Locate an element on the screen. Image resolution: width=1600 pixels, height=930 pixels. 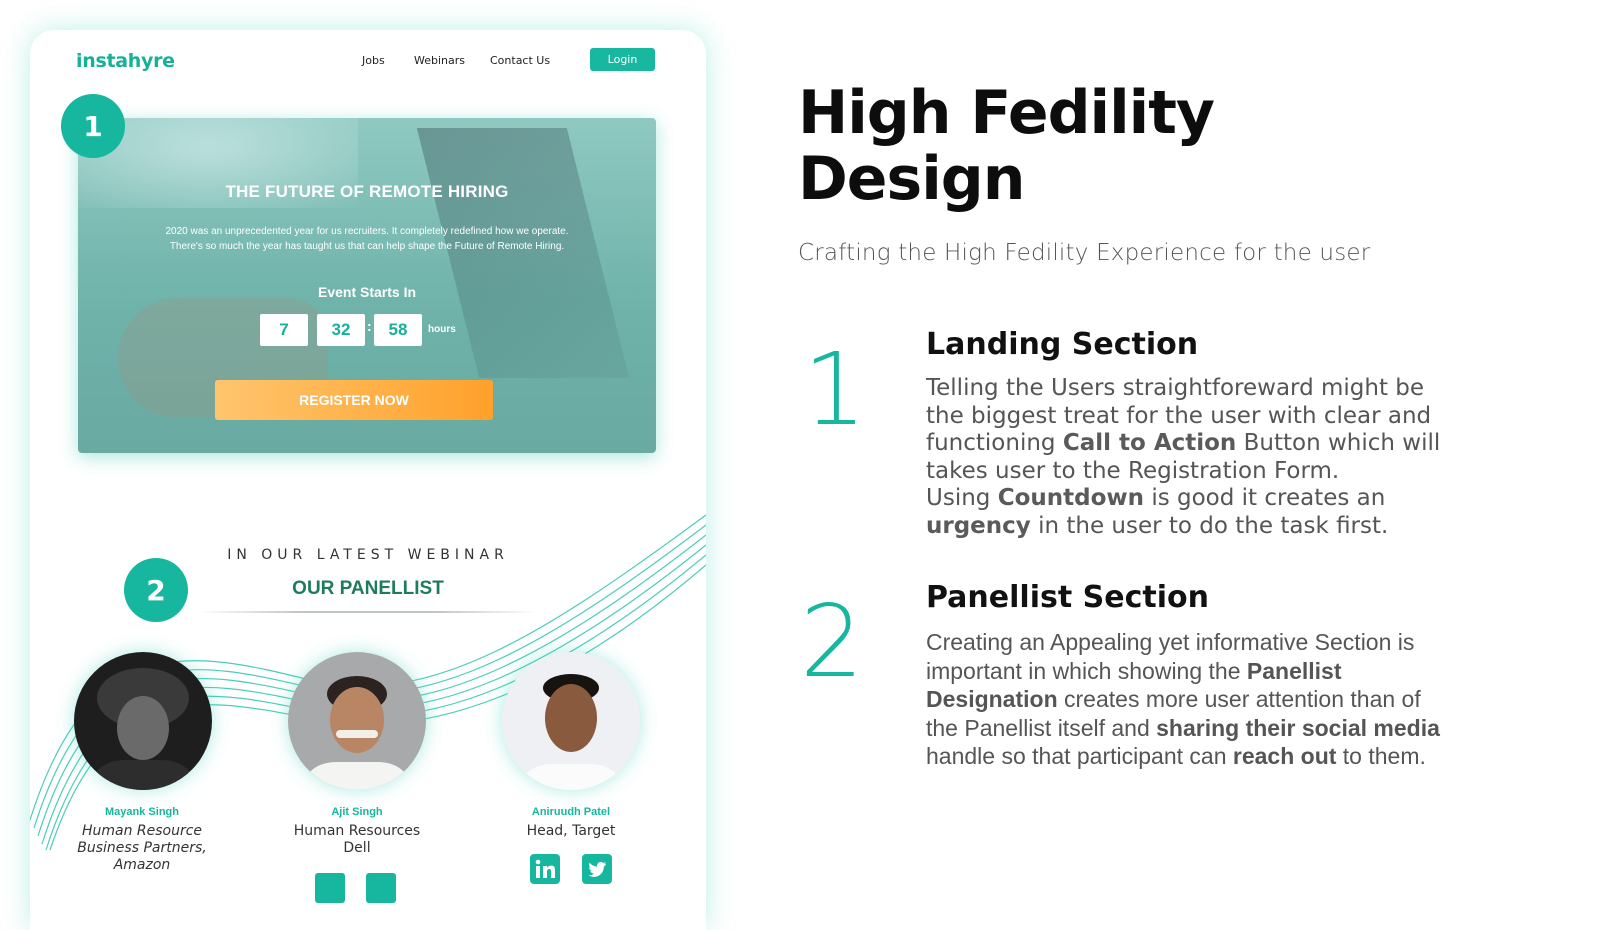
body-line: takes user to the Registration Form. is located at coordinates (1133, 470).